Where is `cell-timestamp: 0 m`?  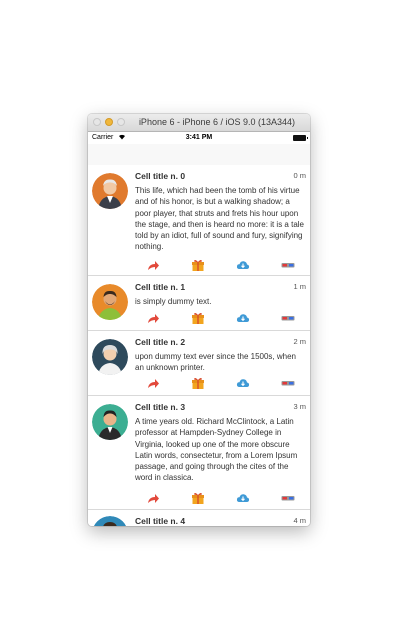
cell-timestamp: 0 m is located at coordinates (299, 175).